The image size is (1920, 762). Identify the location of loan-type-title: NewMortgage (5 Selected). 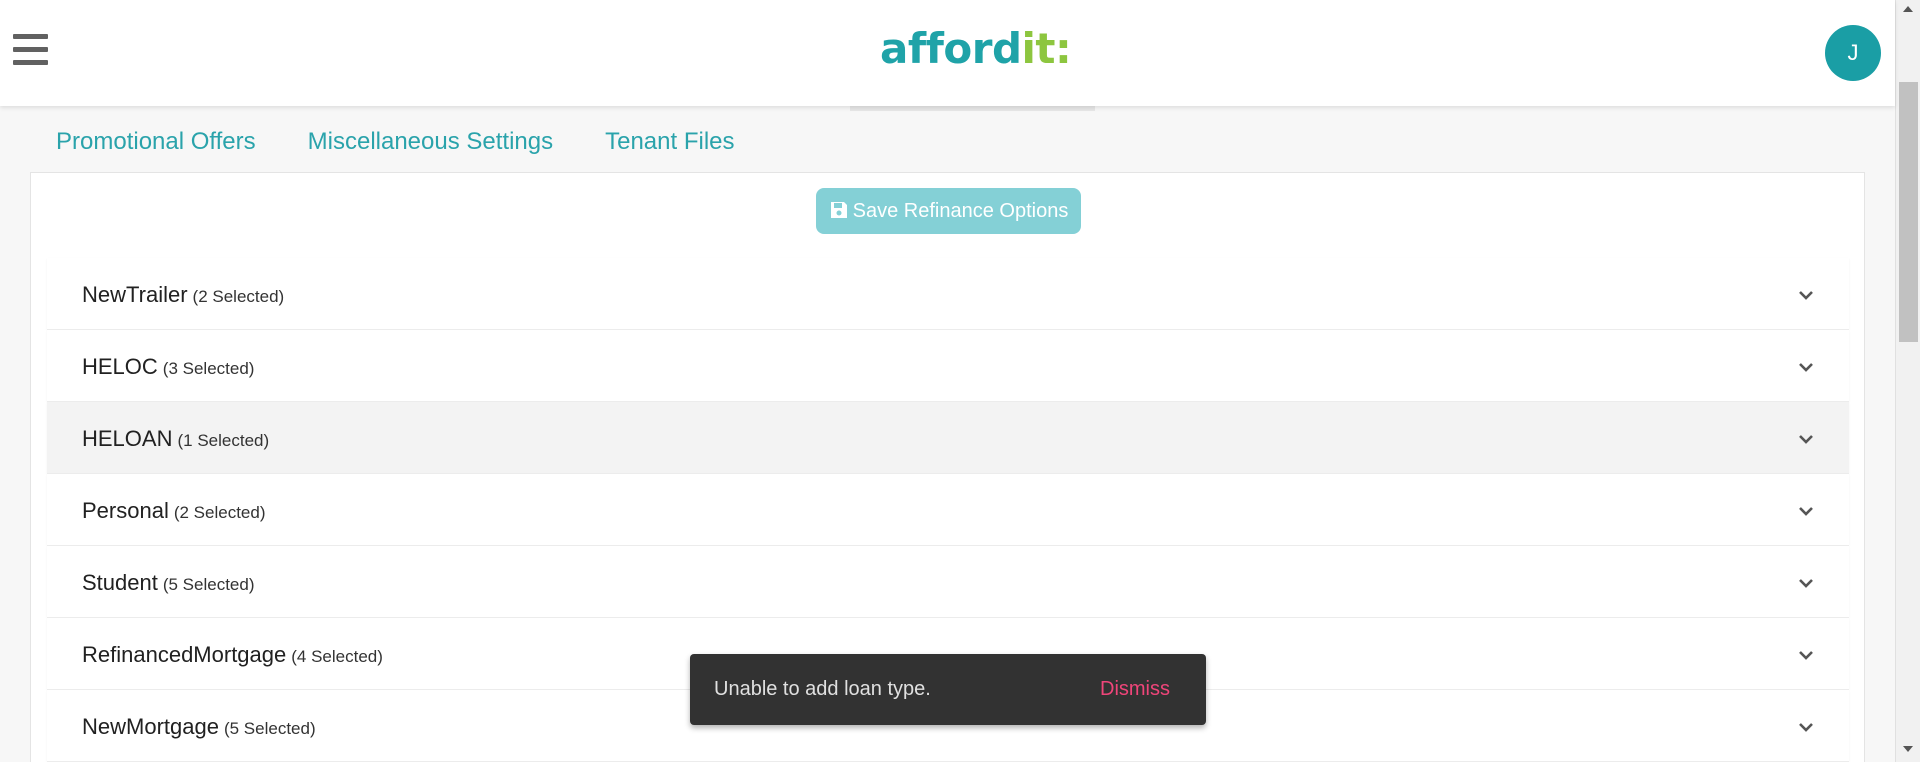
(199, 727).